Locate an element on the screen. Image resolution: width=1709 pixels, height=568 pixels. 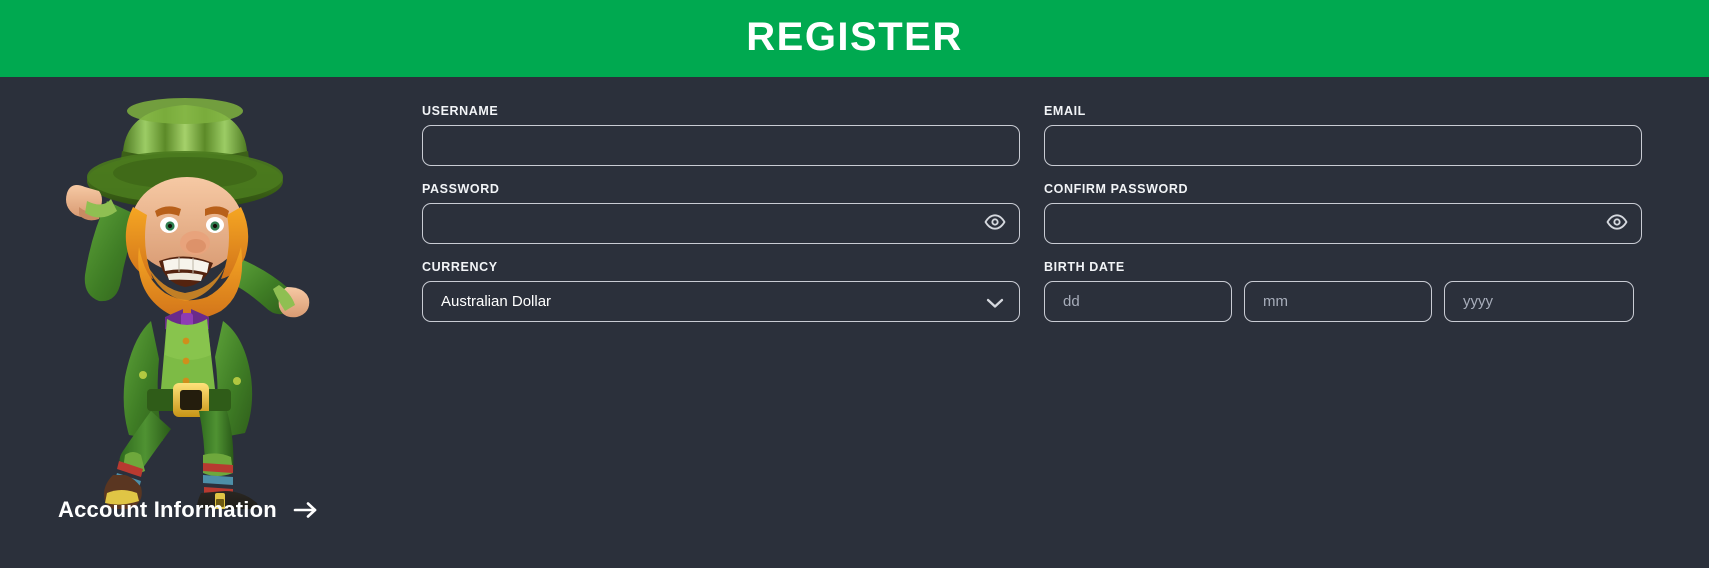
currency-selected-value: Australian Dollar is located at coordinates (496, 301).